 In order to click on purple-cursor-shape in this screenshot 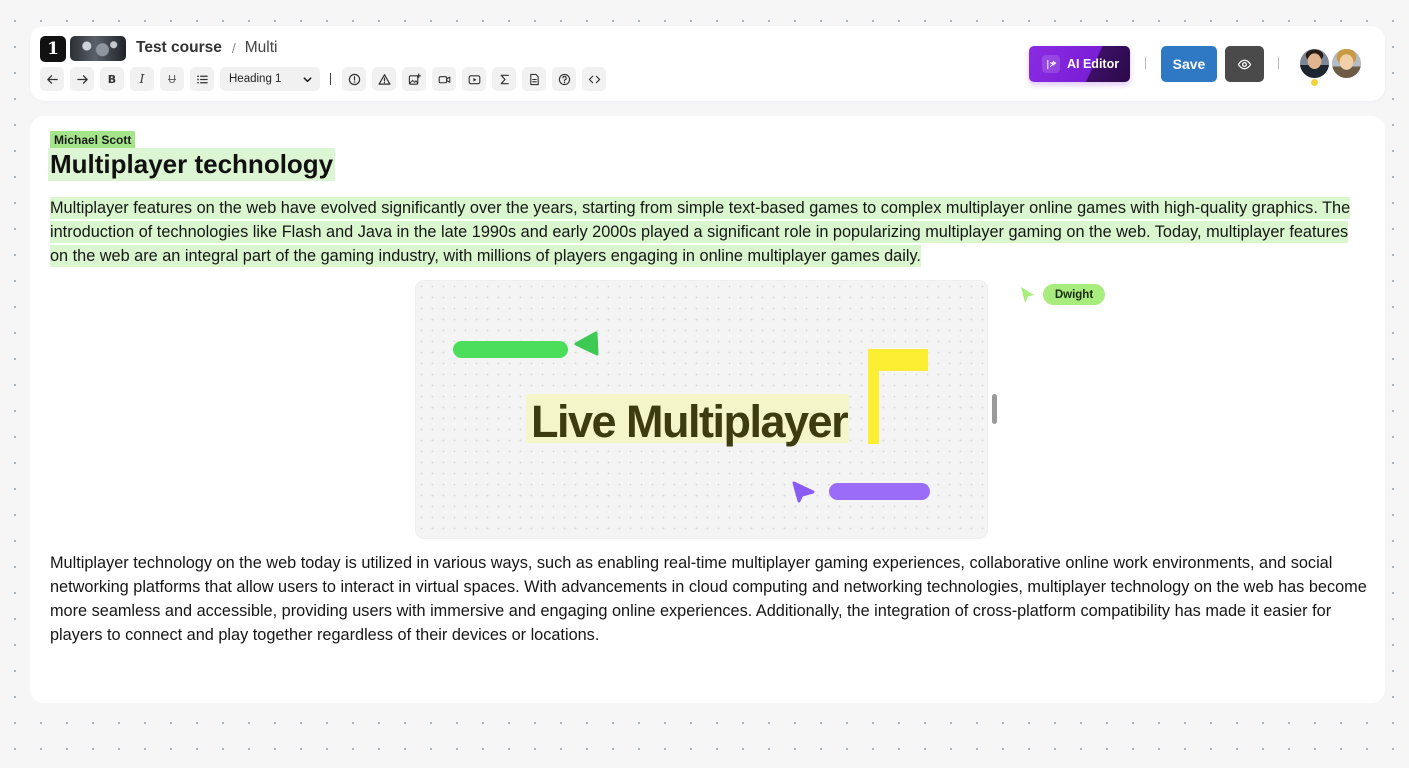, I will do `click(803, 492)`.